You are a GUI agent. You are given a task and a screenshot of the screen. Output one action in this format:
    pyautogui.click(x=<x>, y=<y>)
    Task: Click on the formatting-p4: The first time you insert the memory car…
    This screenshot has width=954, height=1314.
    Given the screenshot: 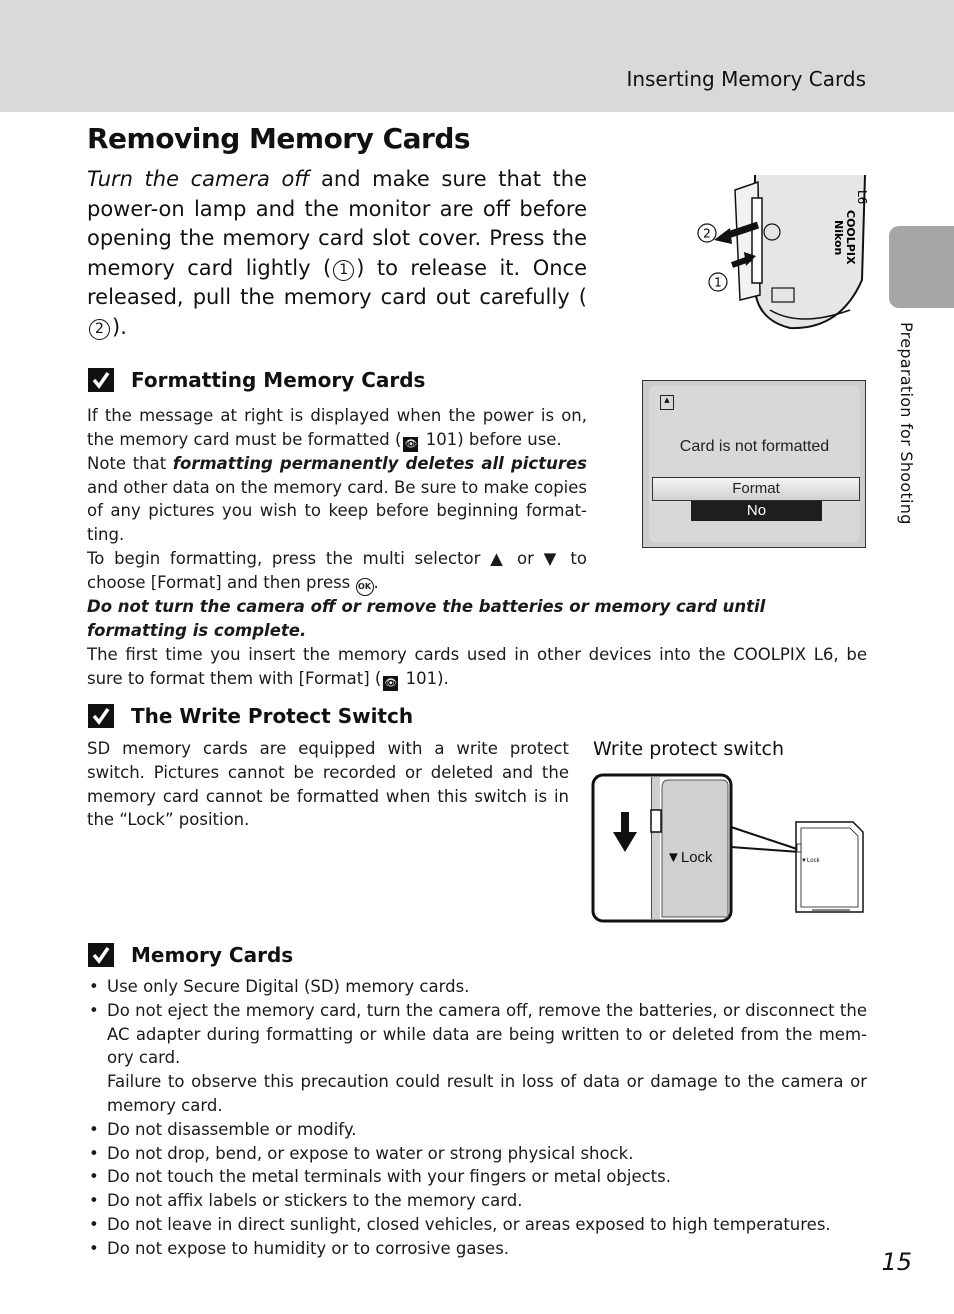 What is the action you would take?
    pyautogui.click(x=477, y=667)
    